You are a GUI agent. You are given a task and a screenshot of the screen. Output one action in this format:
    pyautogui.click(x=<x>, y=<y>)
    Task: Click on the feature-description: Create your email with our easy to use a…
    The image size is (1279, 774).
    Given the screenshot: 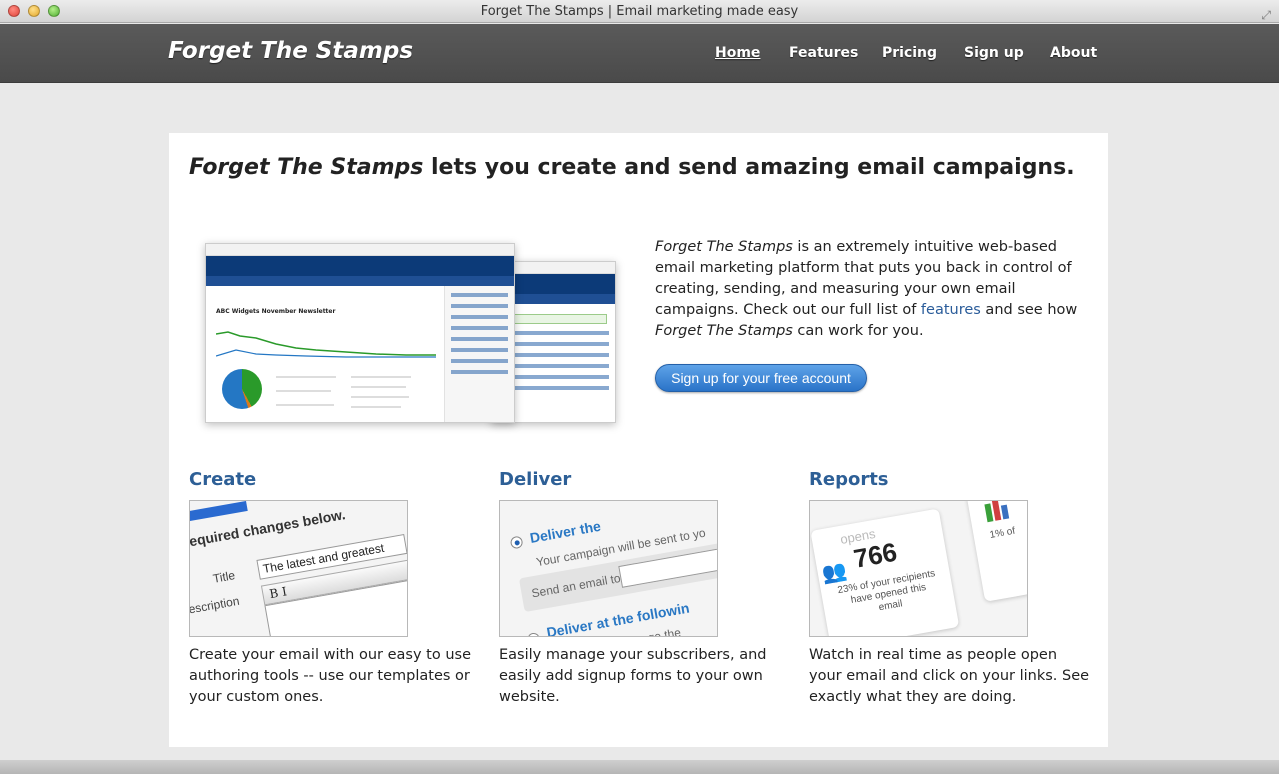 What is the action you would take?
    pyautogui.click(x=330, y=676)
    